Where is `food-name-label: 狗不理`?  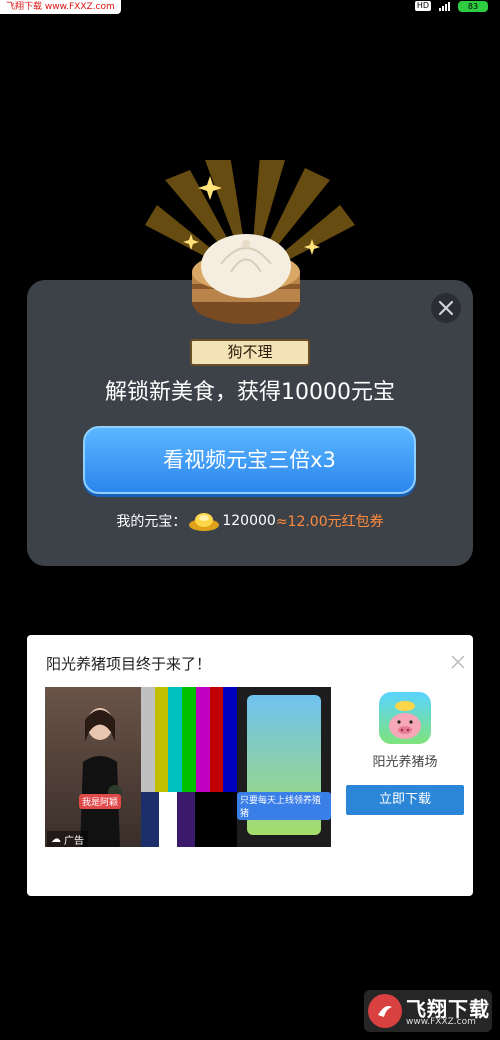 food-name-label: 狗不理 is located at coordinates (250, 352).